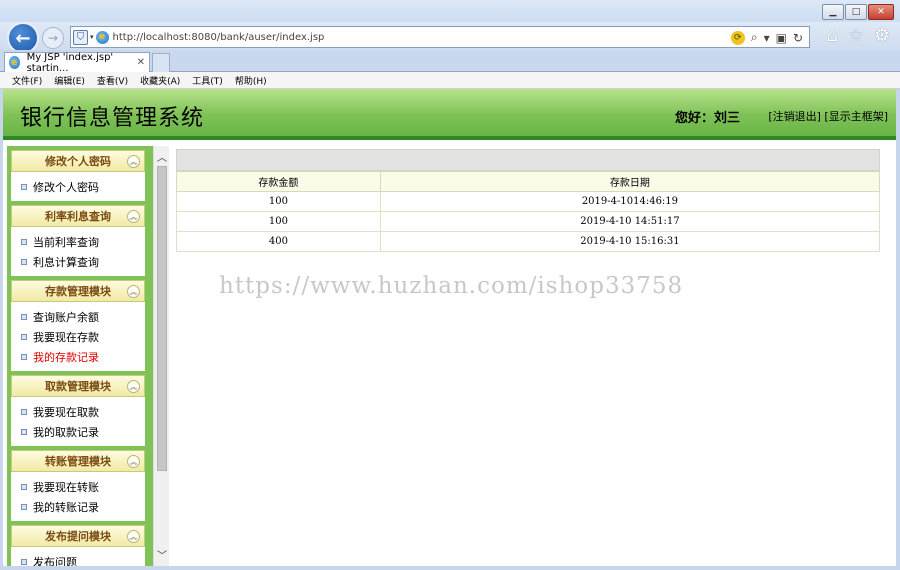 The height and width of the screenshot is (570, 900). I want to click on maximize-button: □, so click(856, 12).